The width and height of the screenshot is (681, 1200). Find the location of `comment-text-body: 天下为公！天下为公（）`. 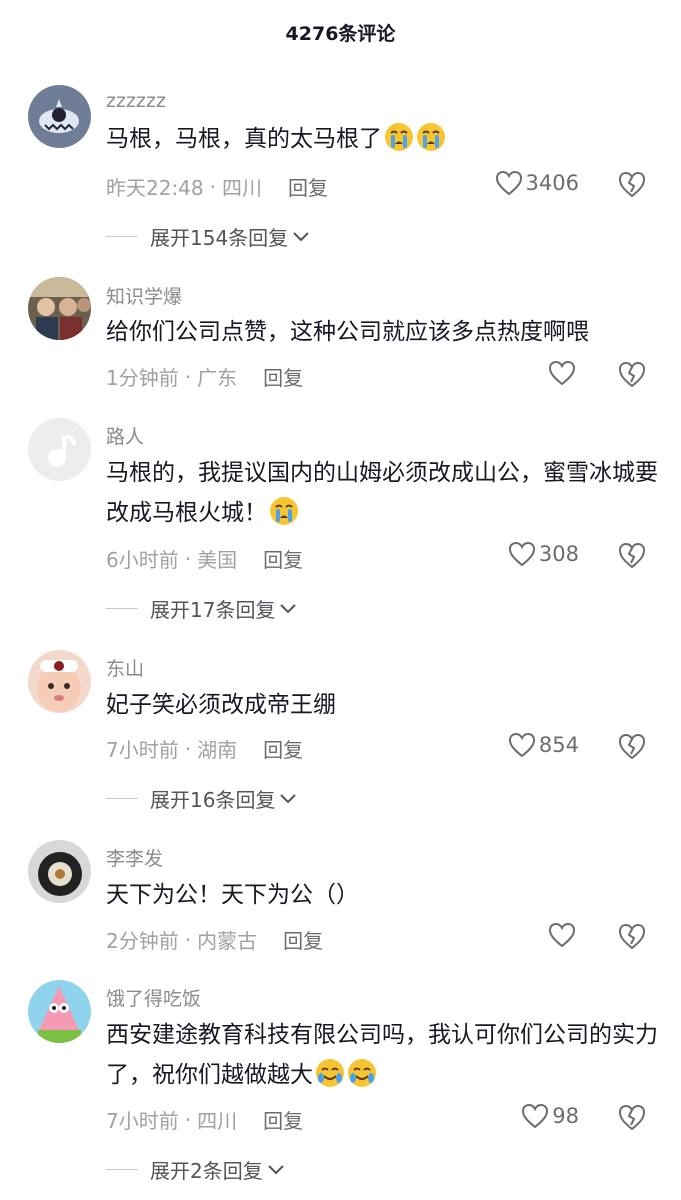

comment-text-body: 天下为公！天下为公（） is located at coordinates (232, 895).